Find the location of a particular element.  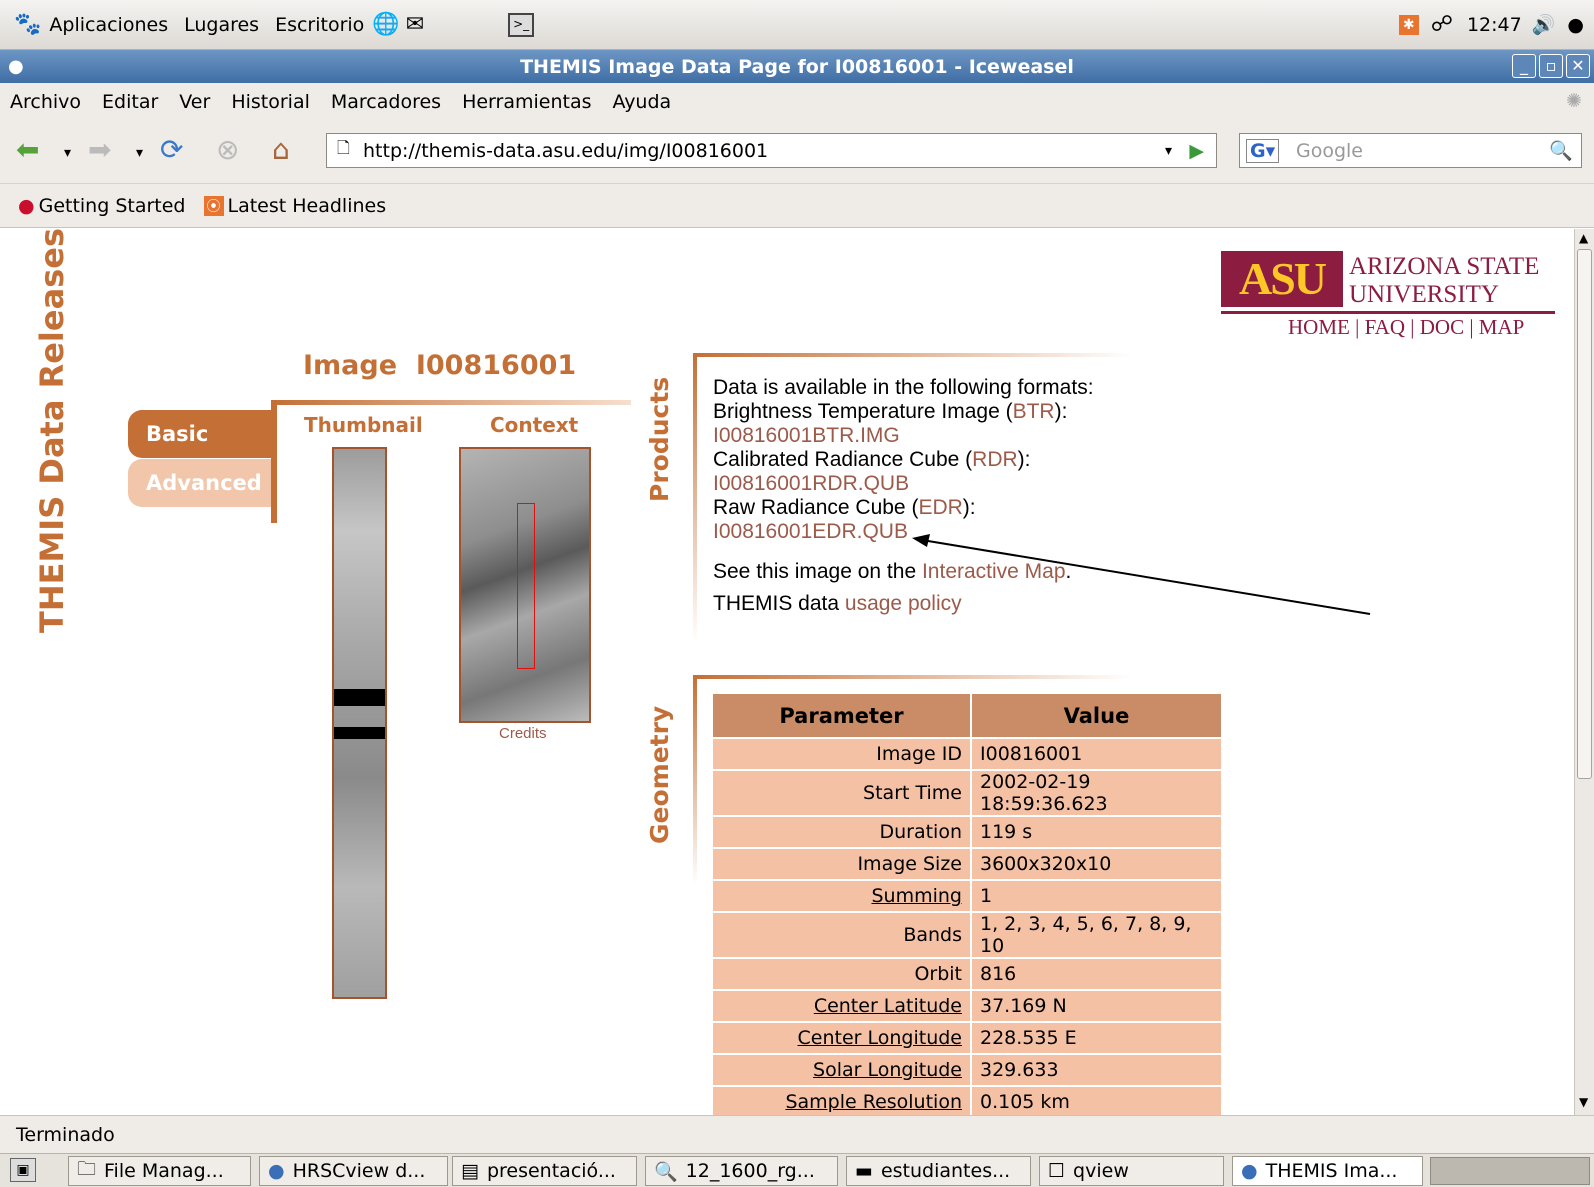

menu-archivo: Archivo is located at coordinates (45, 102).